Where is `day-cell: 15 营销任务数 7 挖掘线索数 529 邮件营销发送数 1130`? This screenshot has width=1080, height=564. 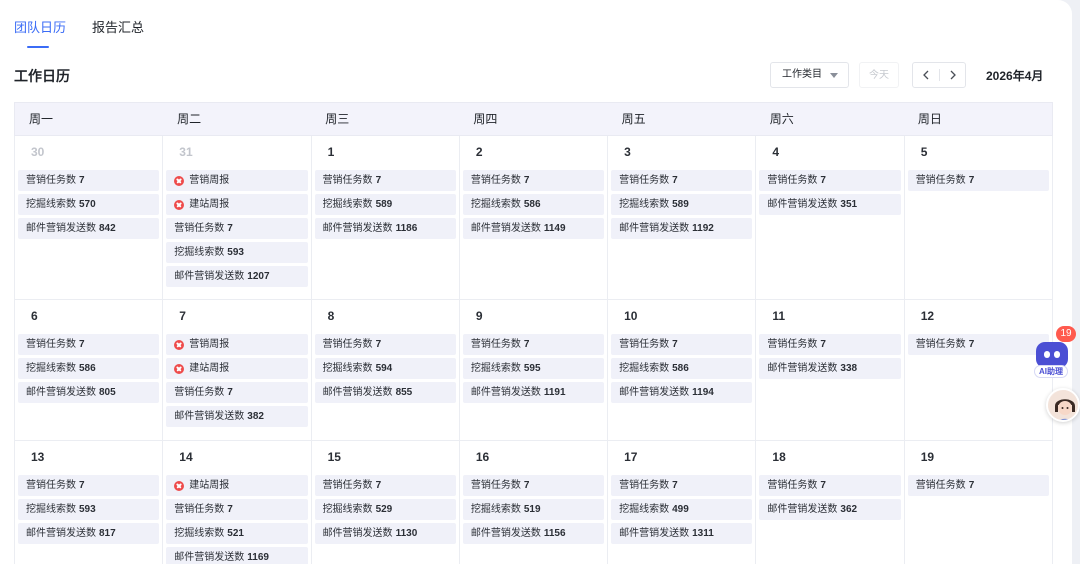
day-cell: 15 营销任务数 7 挖掘线索数 529 邮件营销发送数 1130 is located at coordinates (386, 502).